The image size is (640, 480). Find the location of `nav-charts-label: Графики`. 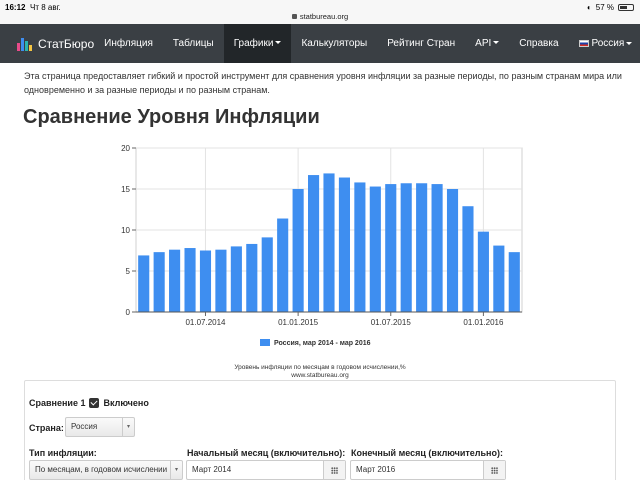

nav-charts-label: Графики is located at coordinates (253, 43).